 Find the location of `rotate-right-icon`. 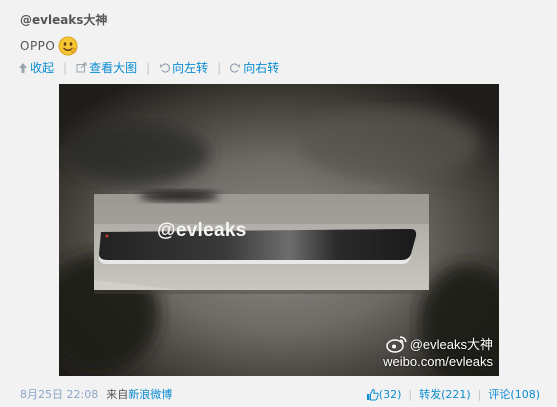

rotate-right-icon is located at coordinates (235, 68).